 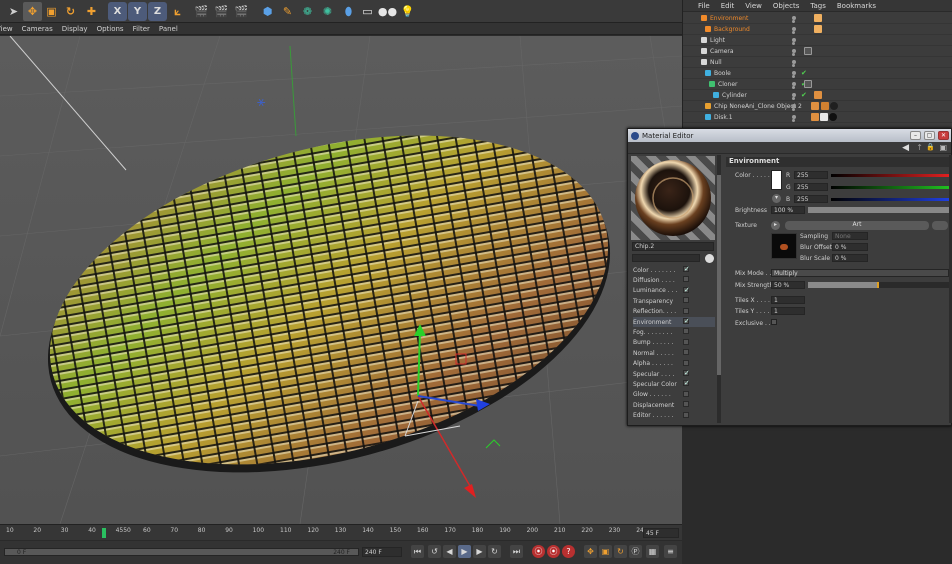 What do you see at coordinates (919, 147) in the screenshot?
I see `up-arrow-icon: ↑` at bounding box center [919, 147].